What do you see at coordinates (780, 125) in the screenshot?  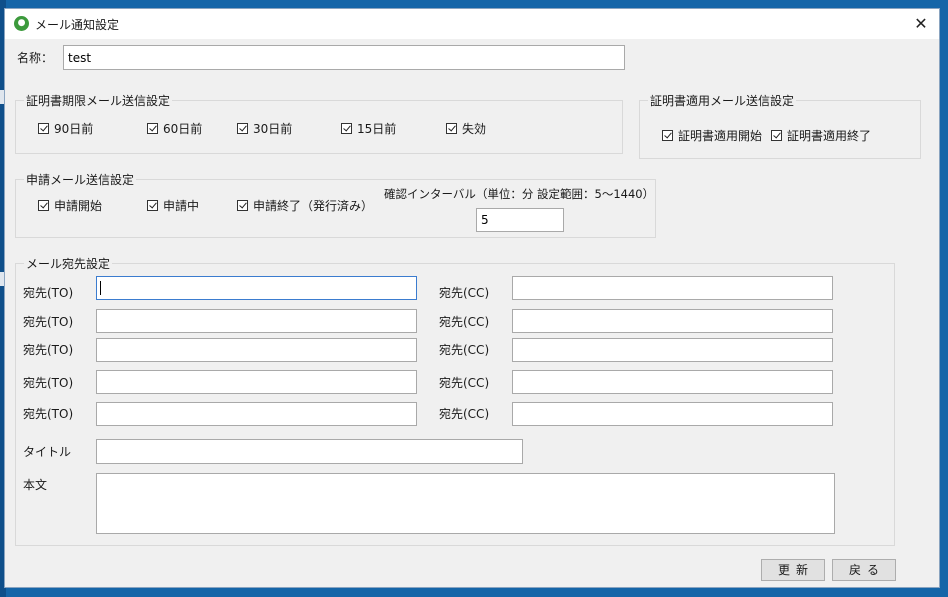 I see `cert-apply-group: 証明書適用メール送信設定 証明書適用開始 証明書適用終了` at bounding box center [780, 125].